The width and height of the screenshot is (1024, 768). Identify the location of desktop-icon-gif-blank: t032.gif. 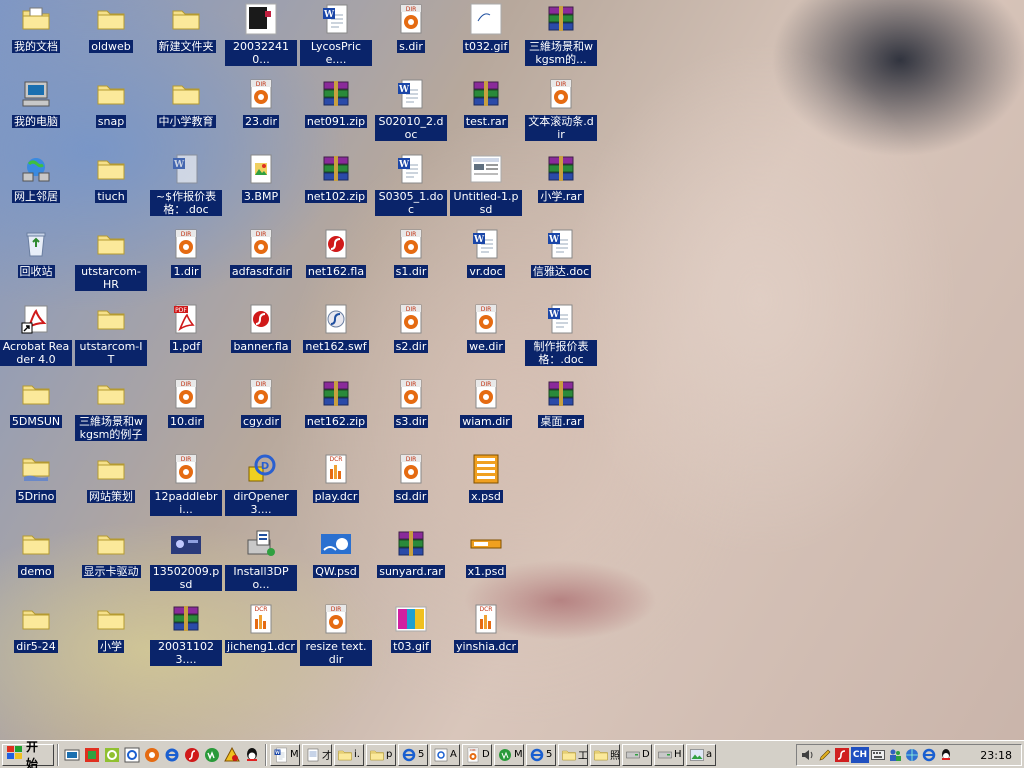
(486, 38).